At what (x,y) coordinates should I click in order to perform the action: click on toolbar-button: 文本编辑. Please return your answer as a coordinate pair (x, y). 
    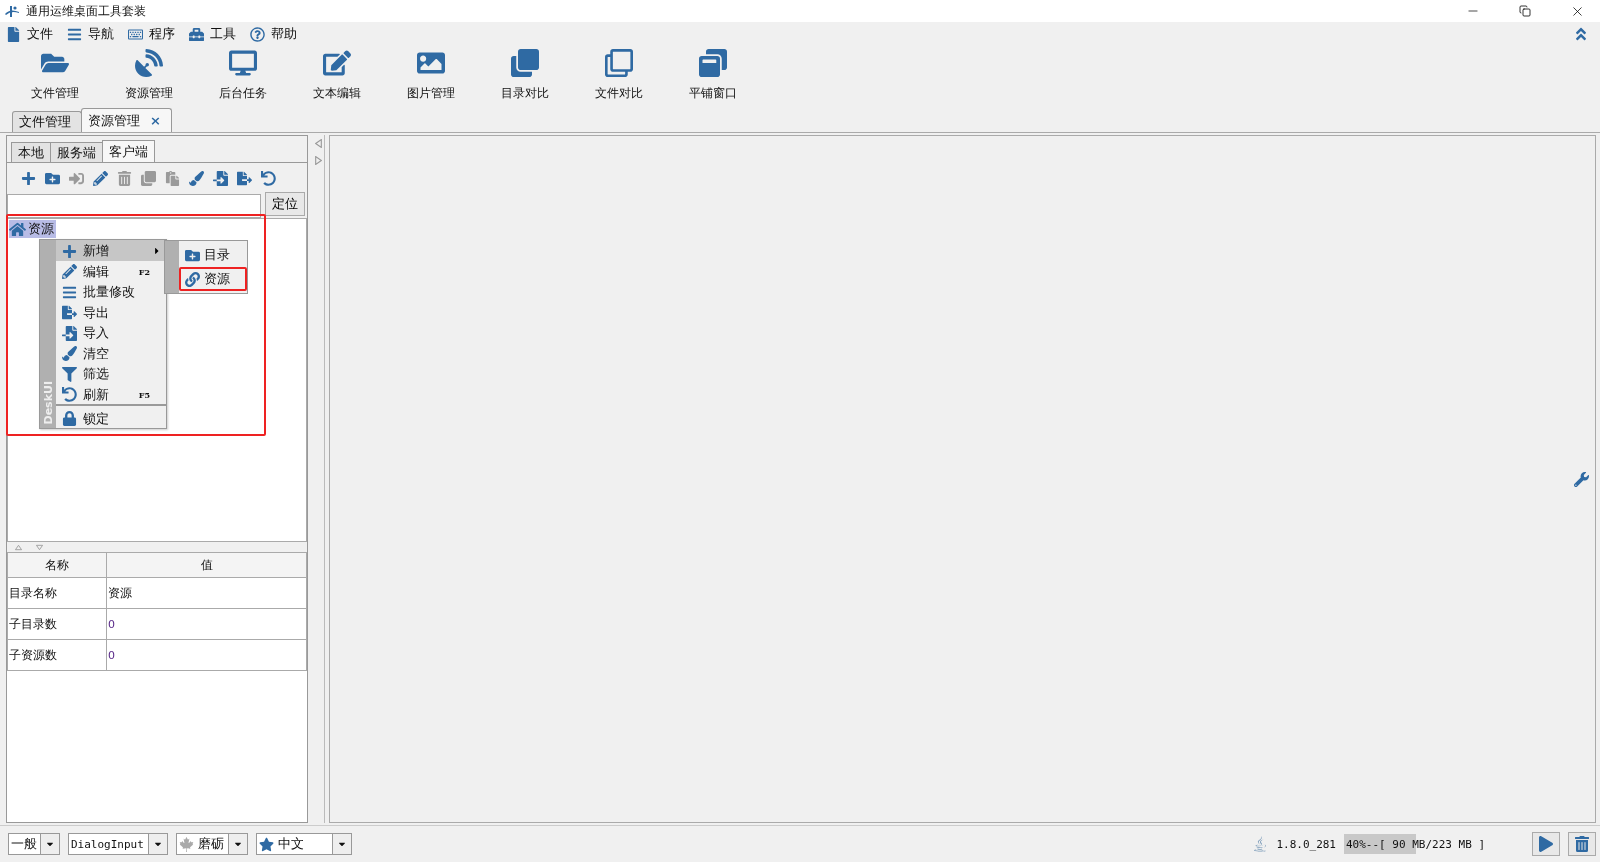
    Looking at the image, I should click on (337, 77).